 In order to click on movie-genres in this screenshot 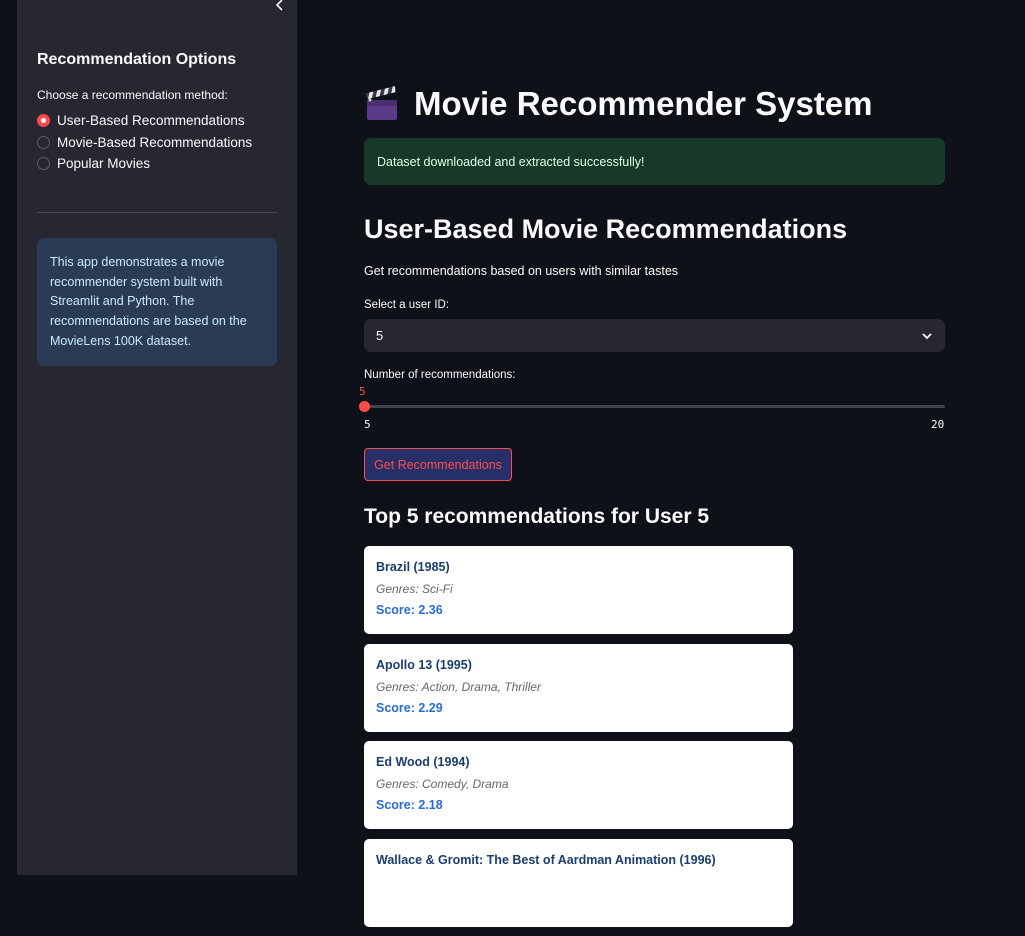, I will do `click(578, 885)`.